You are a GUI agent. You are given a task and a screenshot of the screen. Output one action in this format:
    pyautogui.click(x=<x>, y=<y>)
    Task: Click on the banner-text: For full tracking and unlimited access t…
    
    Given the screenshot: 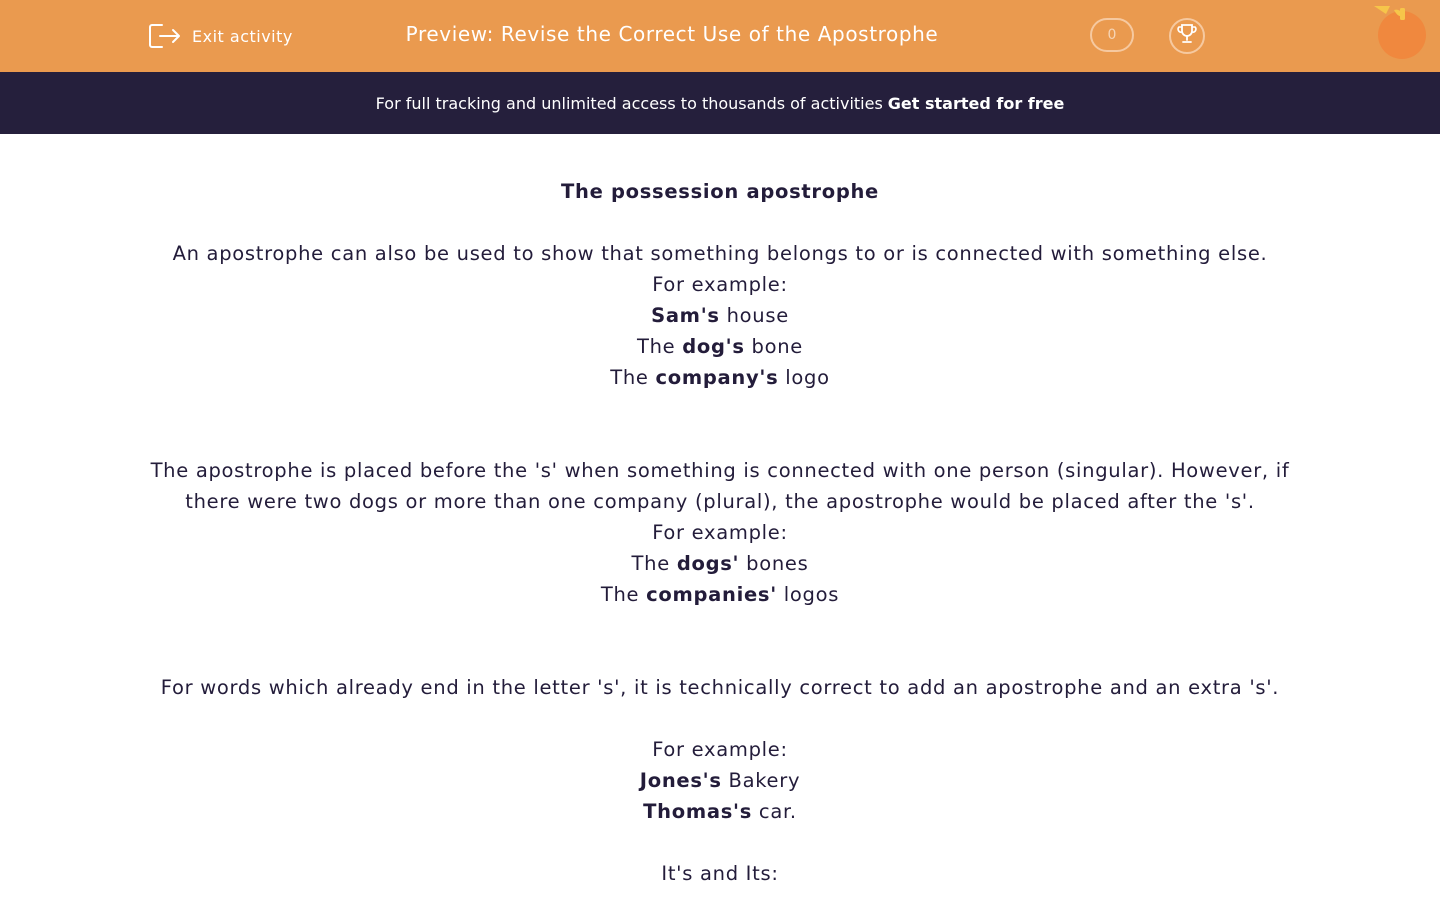 What is the action you would take?
    pyautogui.click(x=629, y=103)
    